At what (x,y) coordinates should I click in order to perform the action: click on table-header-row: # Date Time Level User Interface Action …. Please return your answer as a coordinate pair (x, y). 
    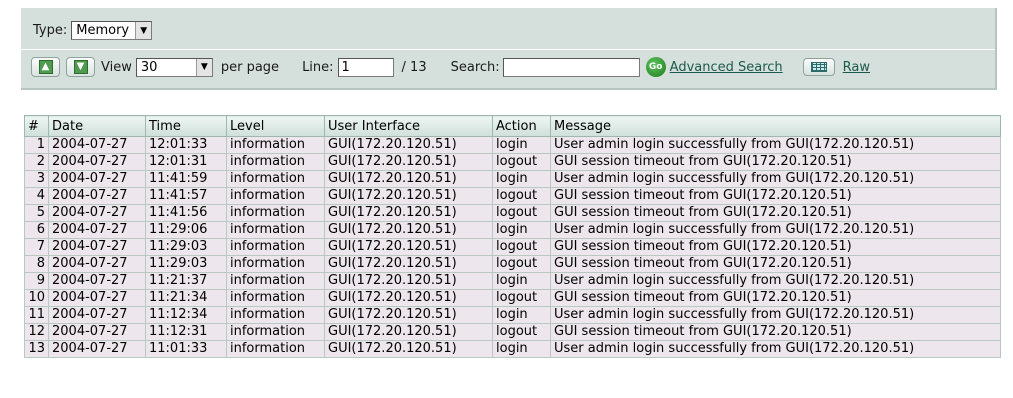
    Looking at the image, I should click on (512, 126).